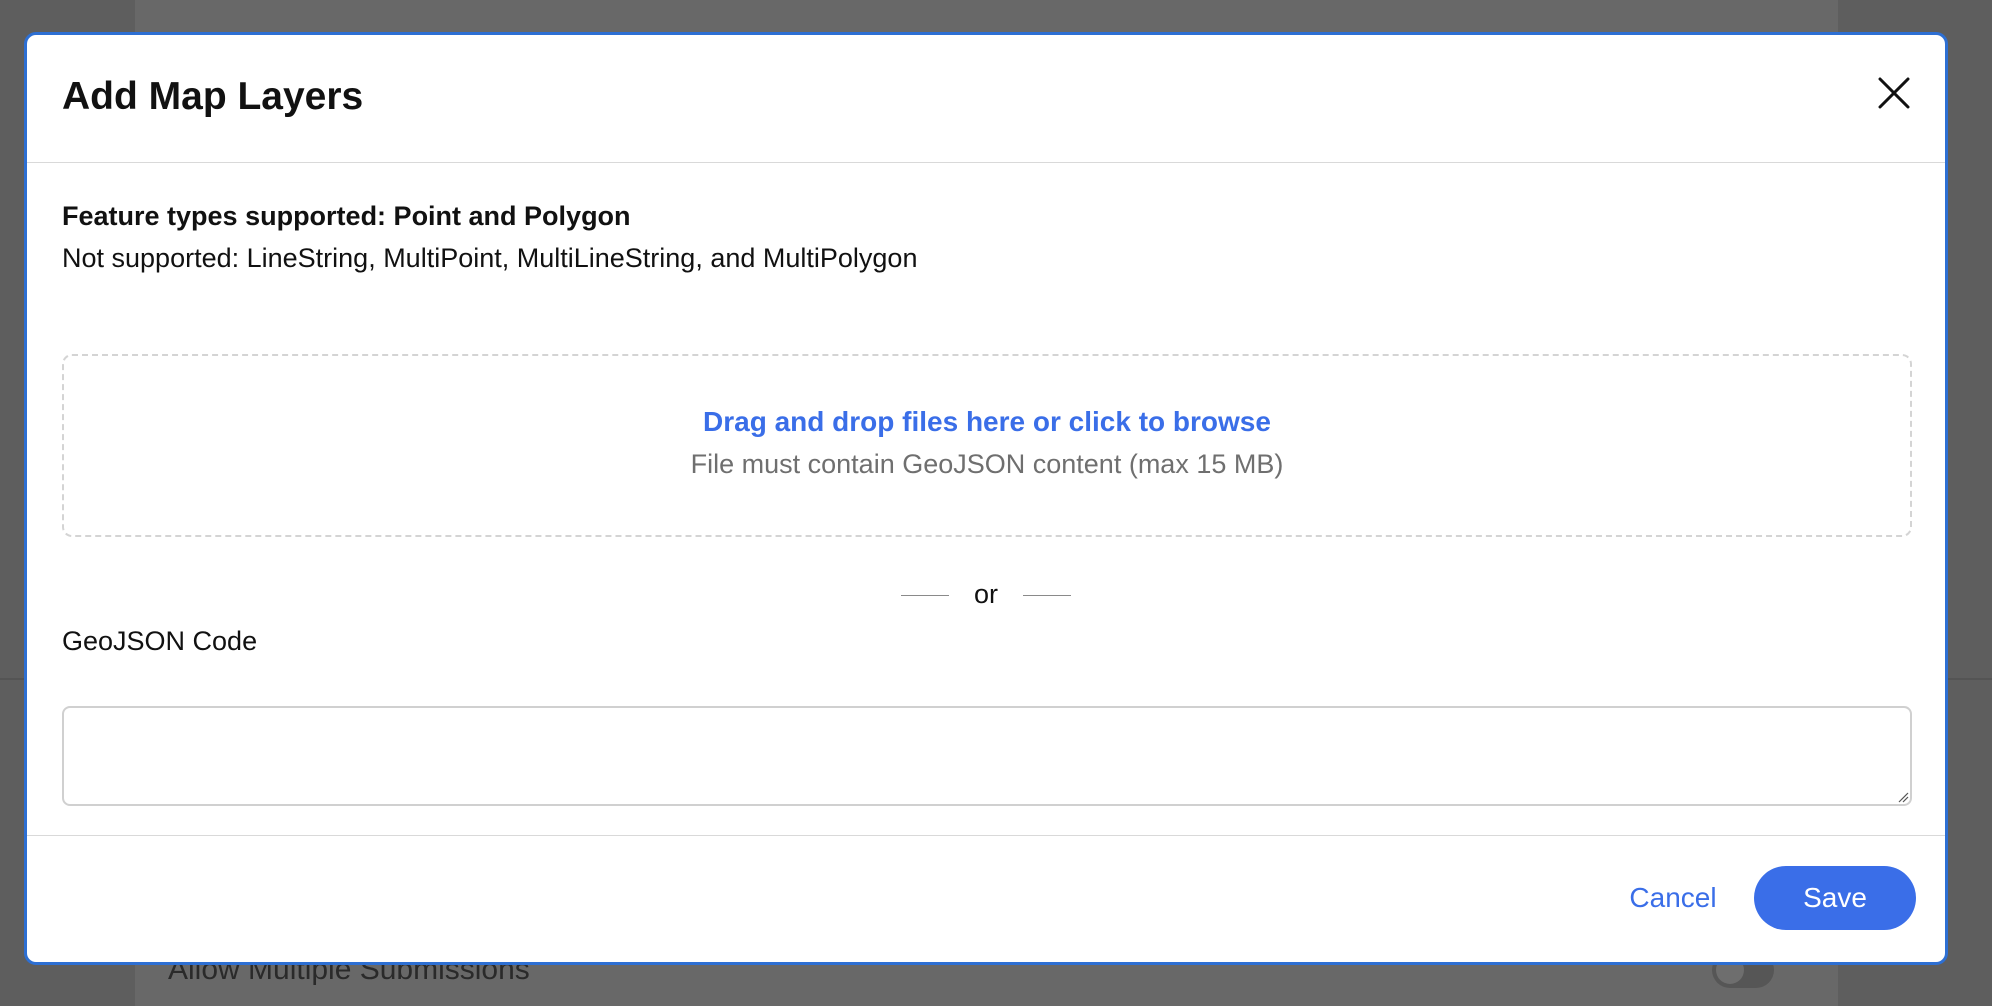 The image size is (1992, 1006). What do you see at coordinates (160, 641) in the screenshot?
I see `geojson-code-label: GeoJSON Code` at bounding box center [160, 641].